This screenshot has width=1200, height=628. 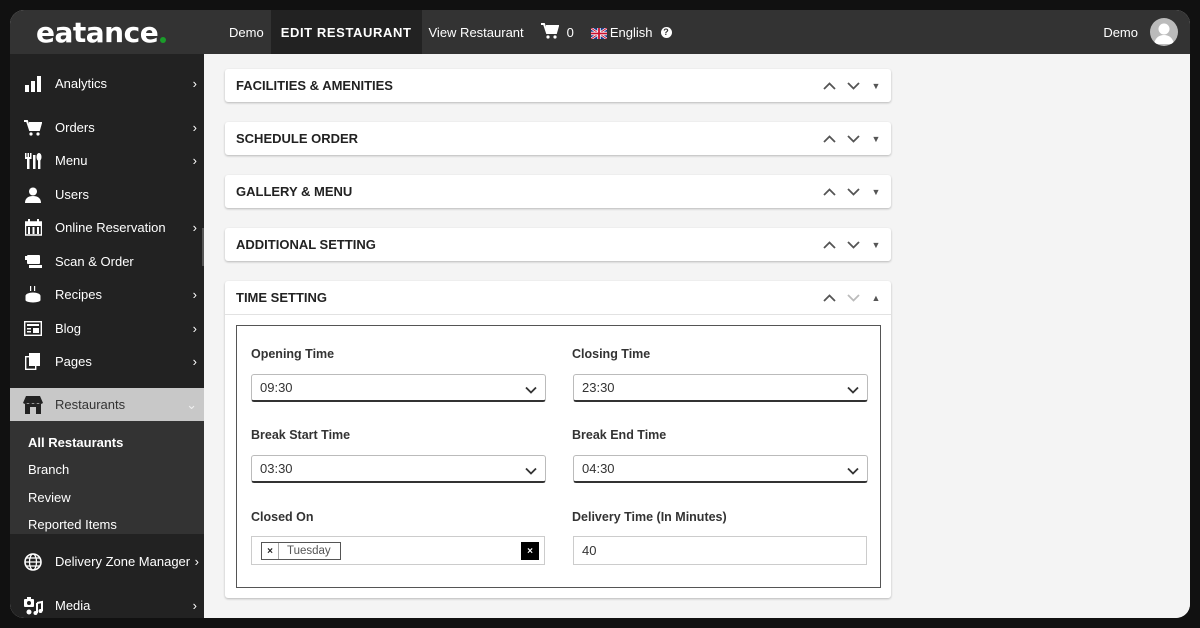 What do you see at coordinates (107, 160) in the screenshot?
I see `sidebar-item-menu: Menu ›` at bounding box center [107, 160].